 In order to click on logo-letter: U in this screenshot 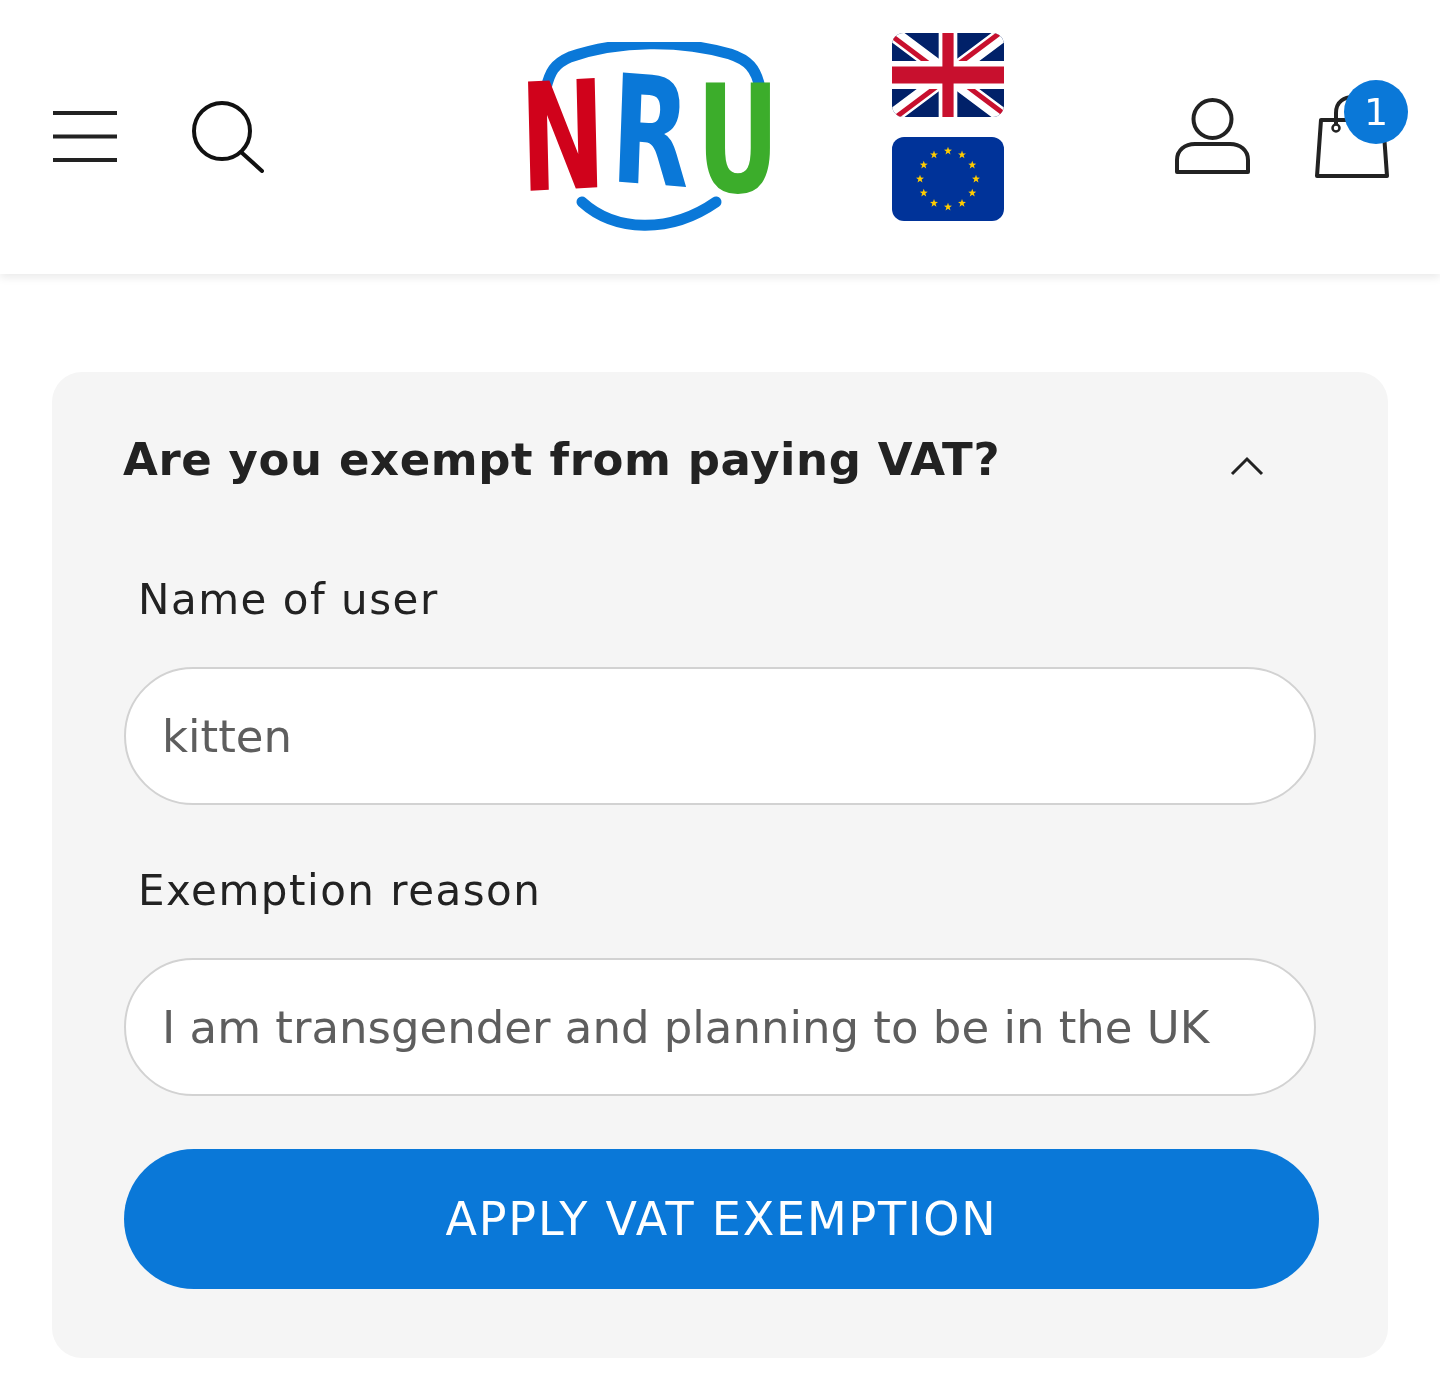, I will do `click(737, 140)`.